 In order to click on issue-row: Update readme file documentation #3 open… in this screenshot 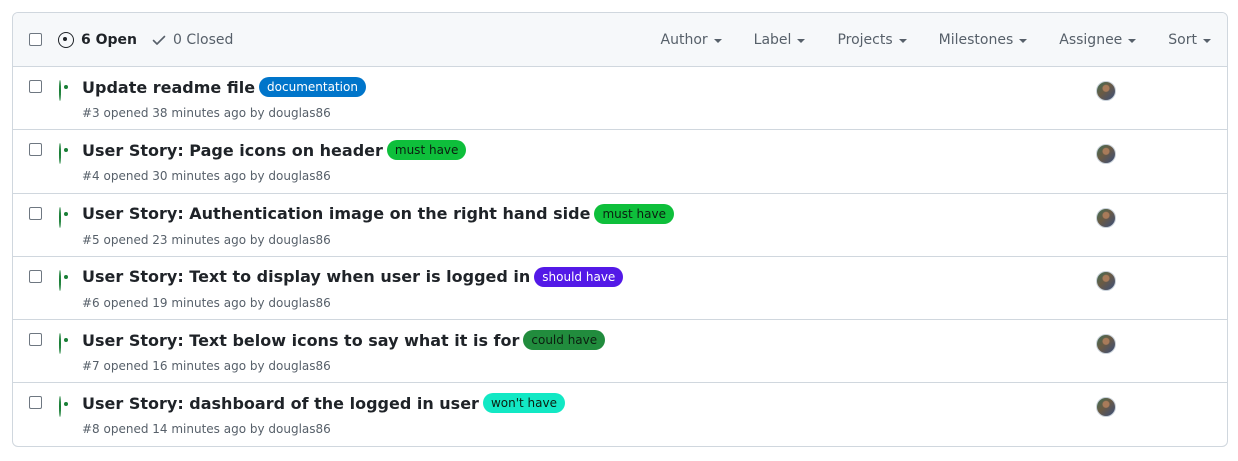, I will do `click(620, 99)`.